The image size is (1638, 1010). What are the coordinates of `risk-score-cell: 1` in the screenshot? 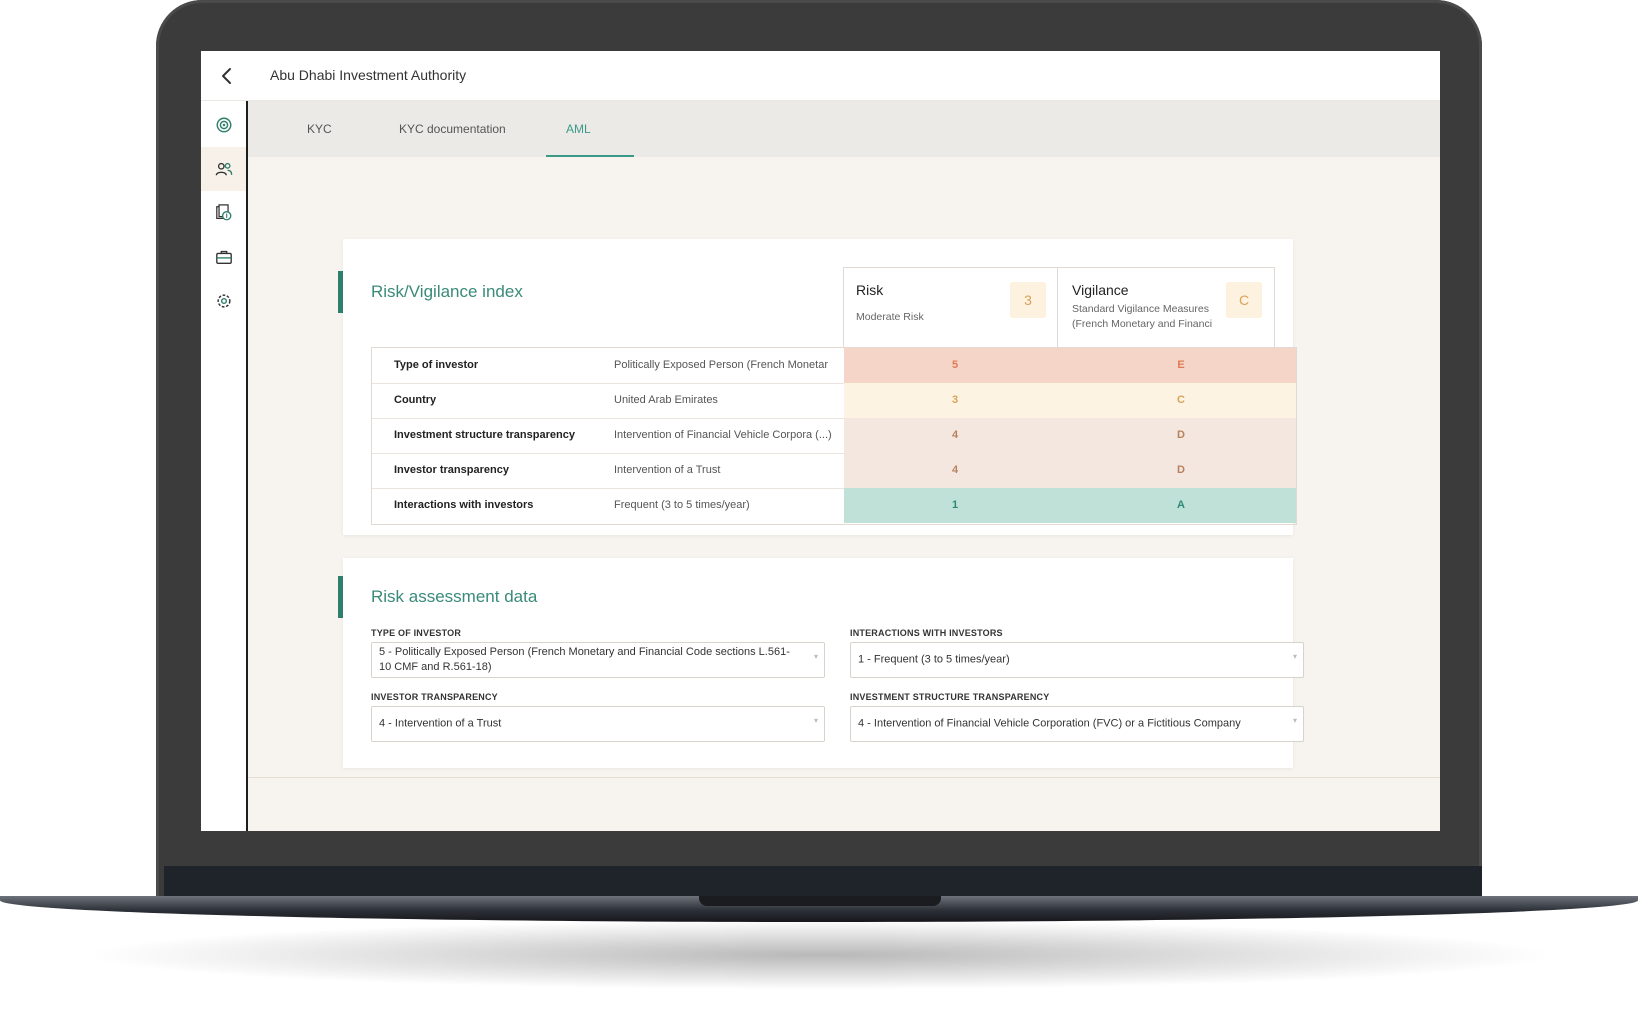 It's located at (955, 505).